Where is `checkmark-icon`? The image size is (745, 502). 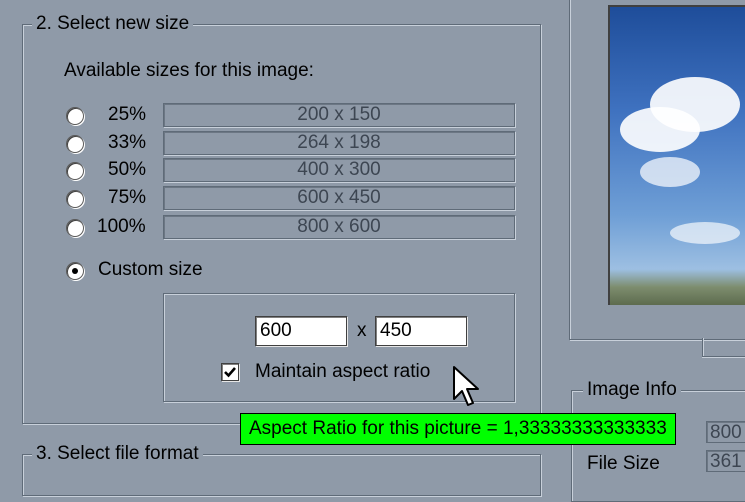
checkmark-icon is located at coordinates (230, 372).